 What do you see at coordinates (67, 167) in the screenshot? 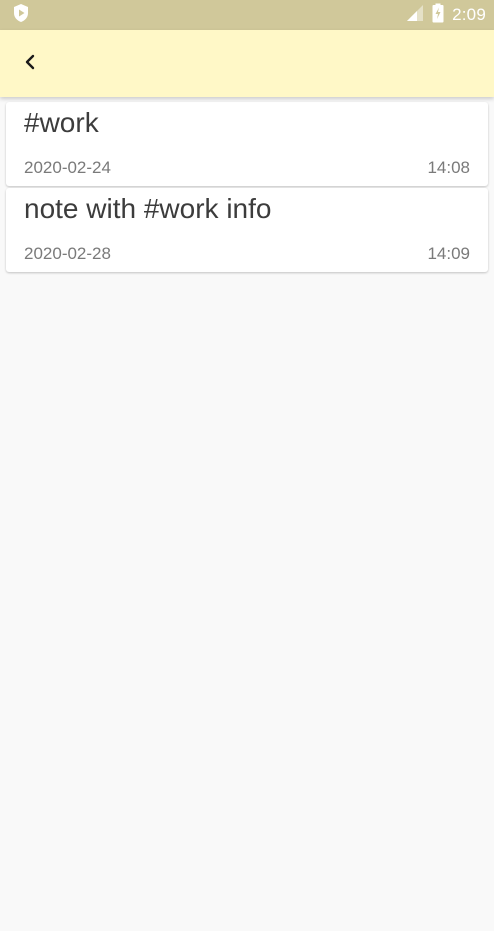
I see `note-date: 2020-02-24` at bounding box center [67, 167].